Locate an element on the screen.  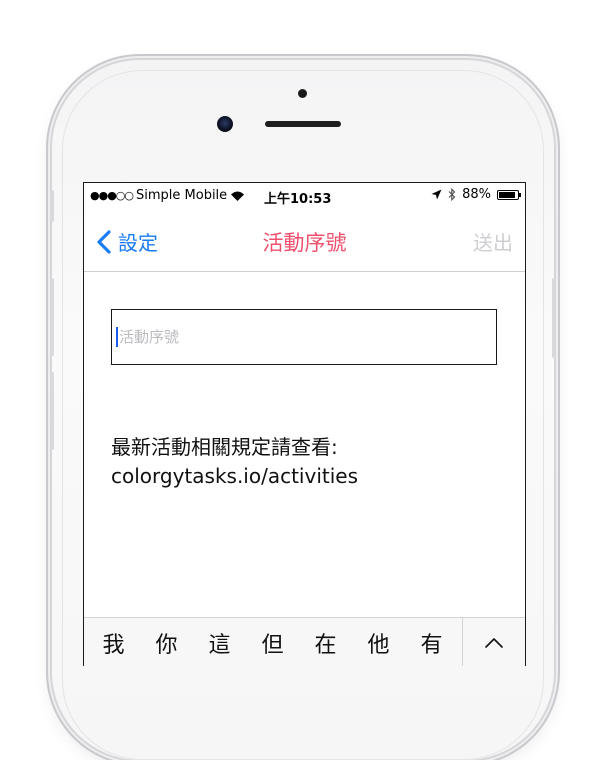
candidate-word: 但 is located at coordinates (272, 643).